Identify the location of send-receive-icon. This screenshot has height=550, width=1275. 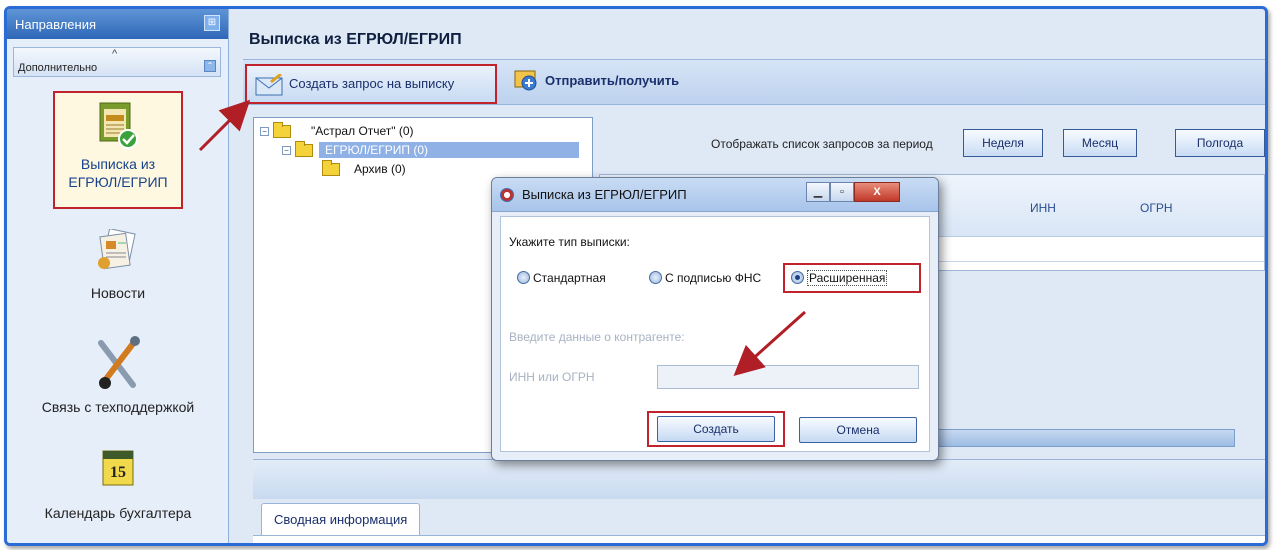
(525, 80).